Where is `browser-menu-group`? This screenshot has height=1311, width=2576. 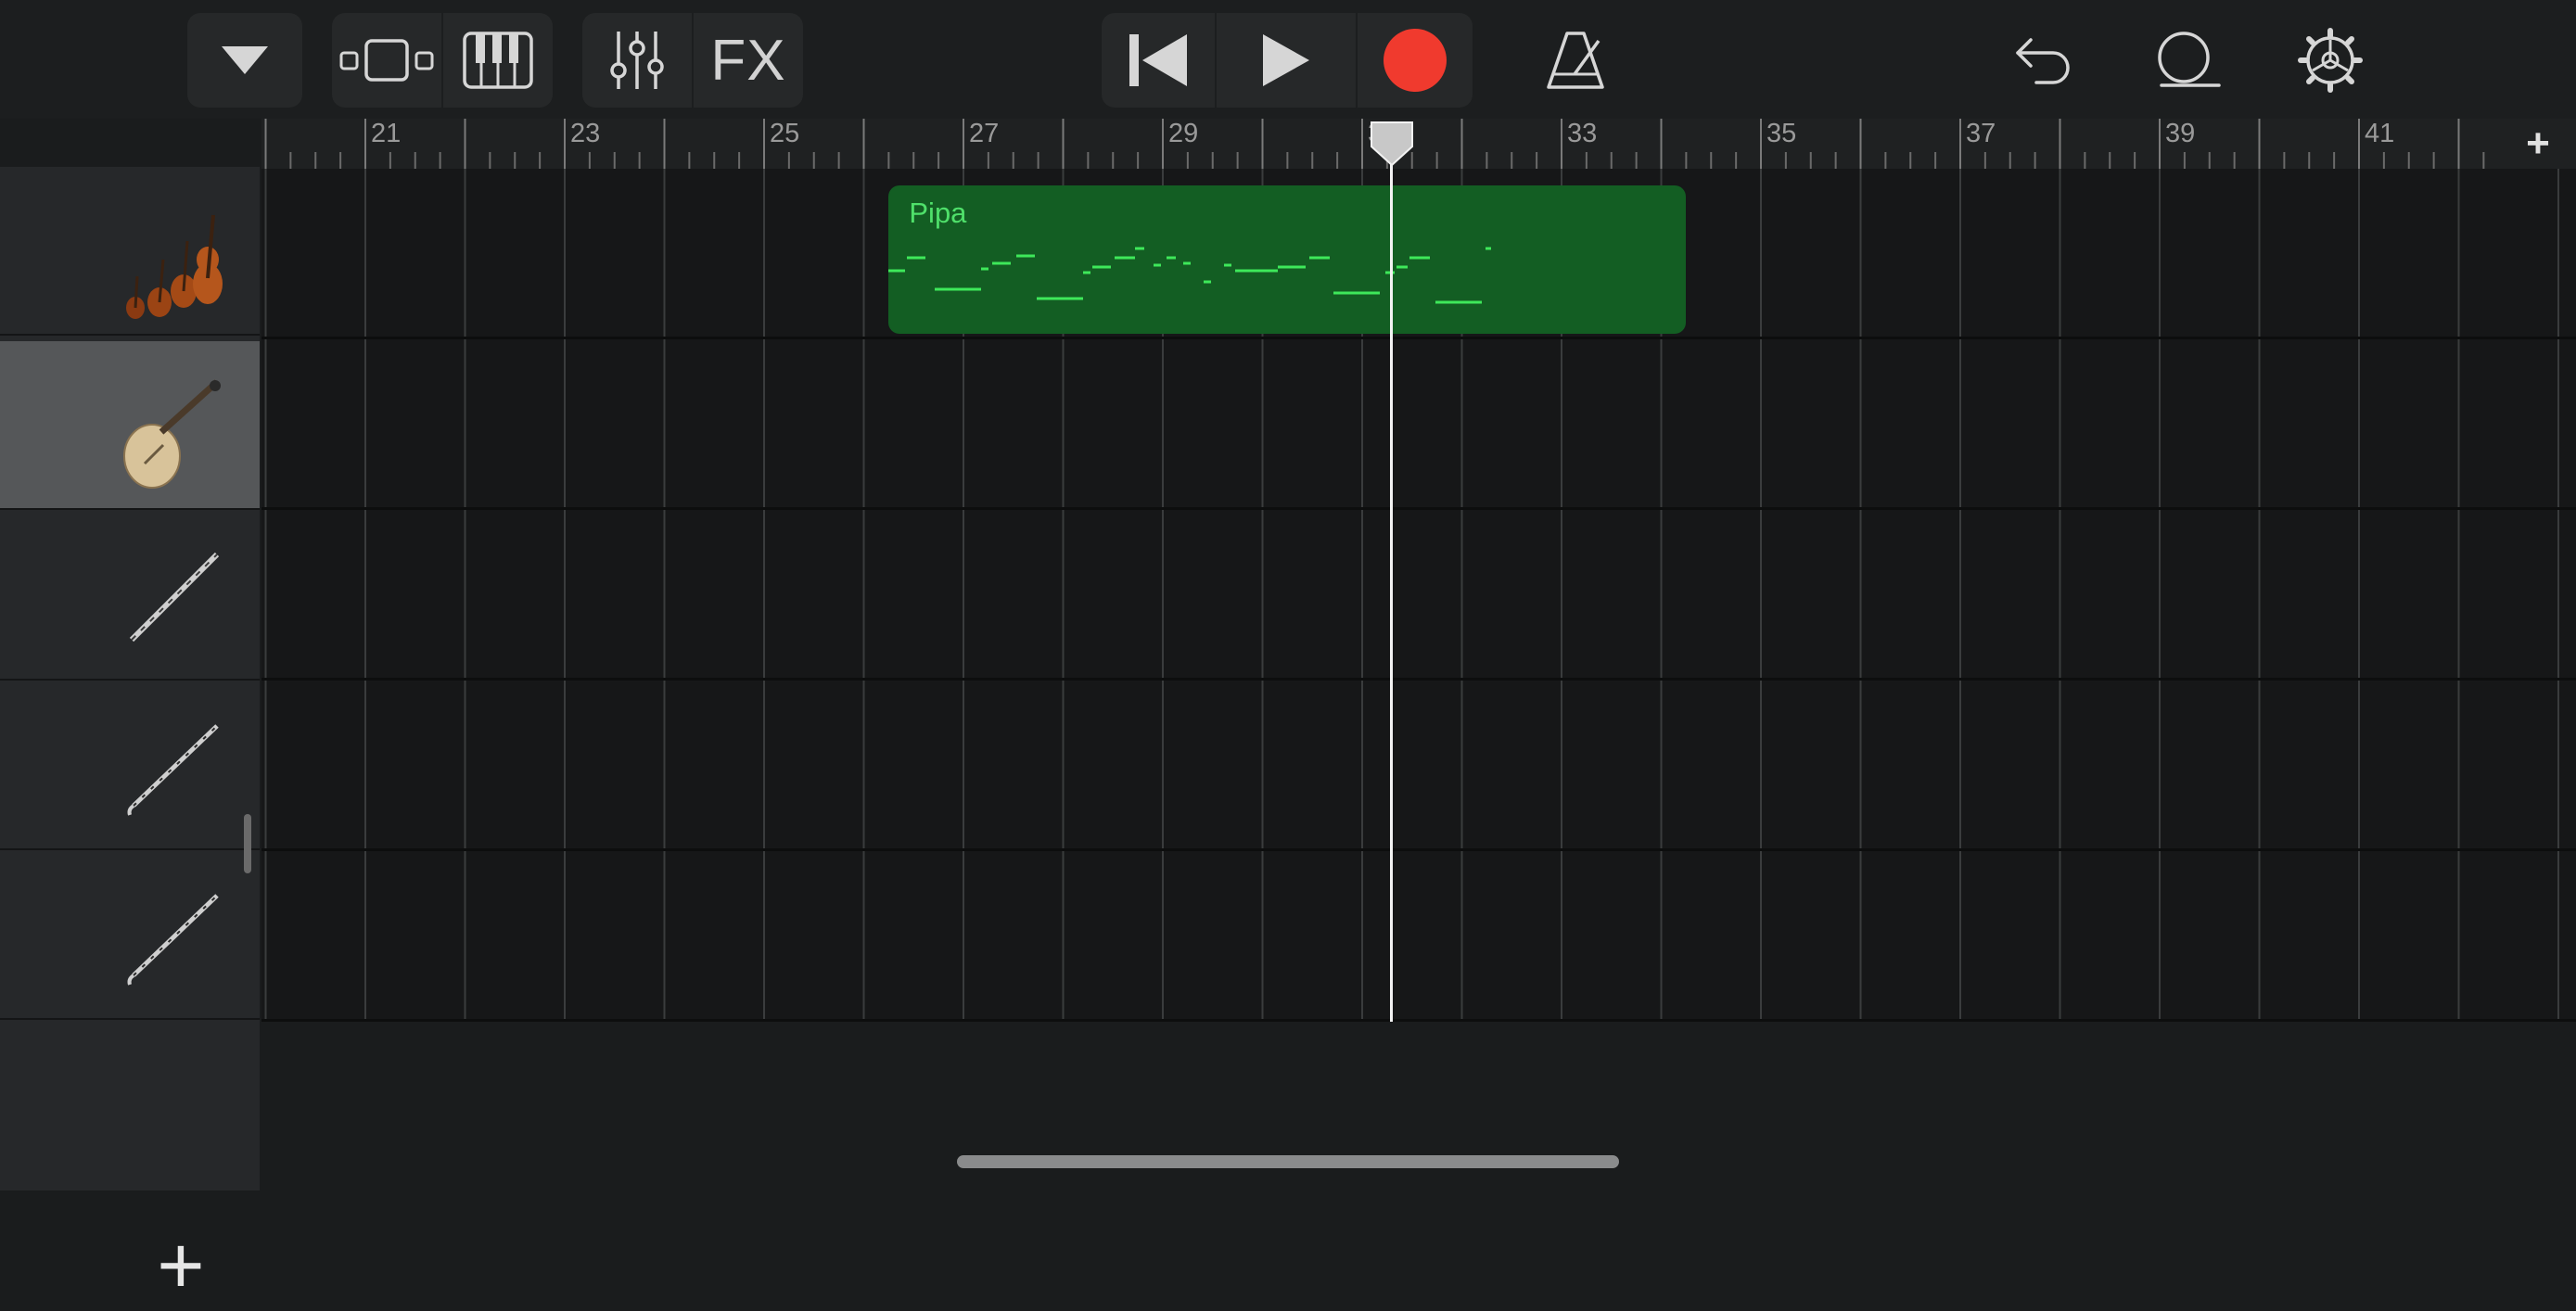 browser-menu-group is located at coordinates (244, 61).